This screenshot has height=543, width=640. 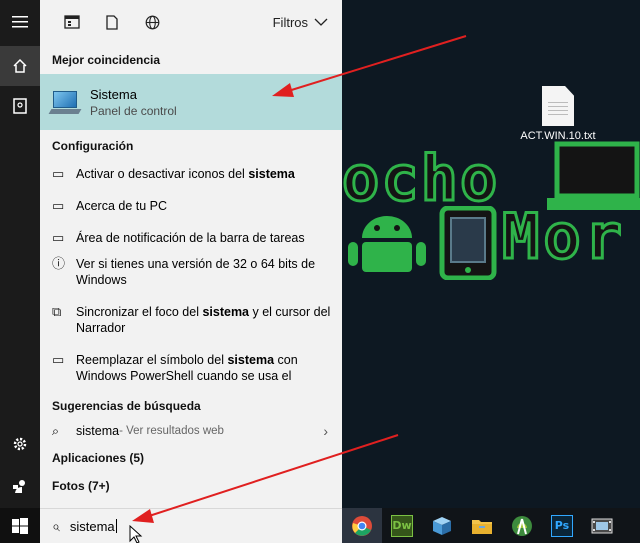 I want to click on dreamweaver-icon: Dw, so click(x=402, y=525).